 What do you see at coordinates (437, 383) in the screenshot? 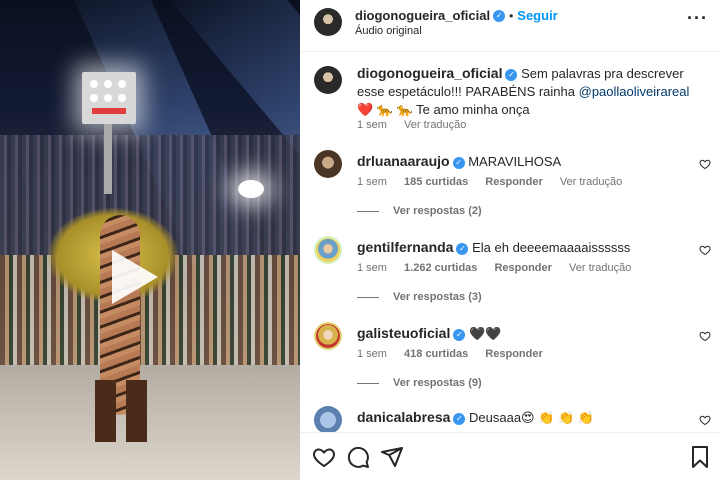
I see `view-replies-label: Ver respostas (9)` at bounding box center [437, 383].